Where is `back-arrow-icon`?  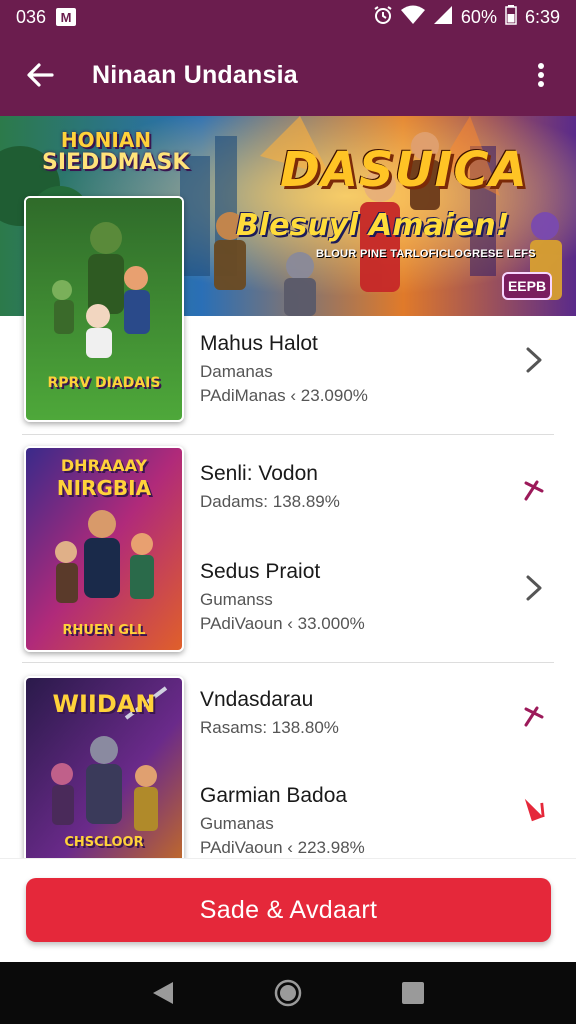 back-arrow-icon is located at coordinates (40, 75).